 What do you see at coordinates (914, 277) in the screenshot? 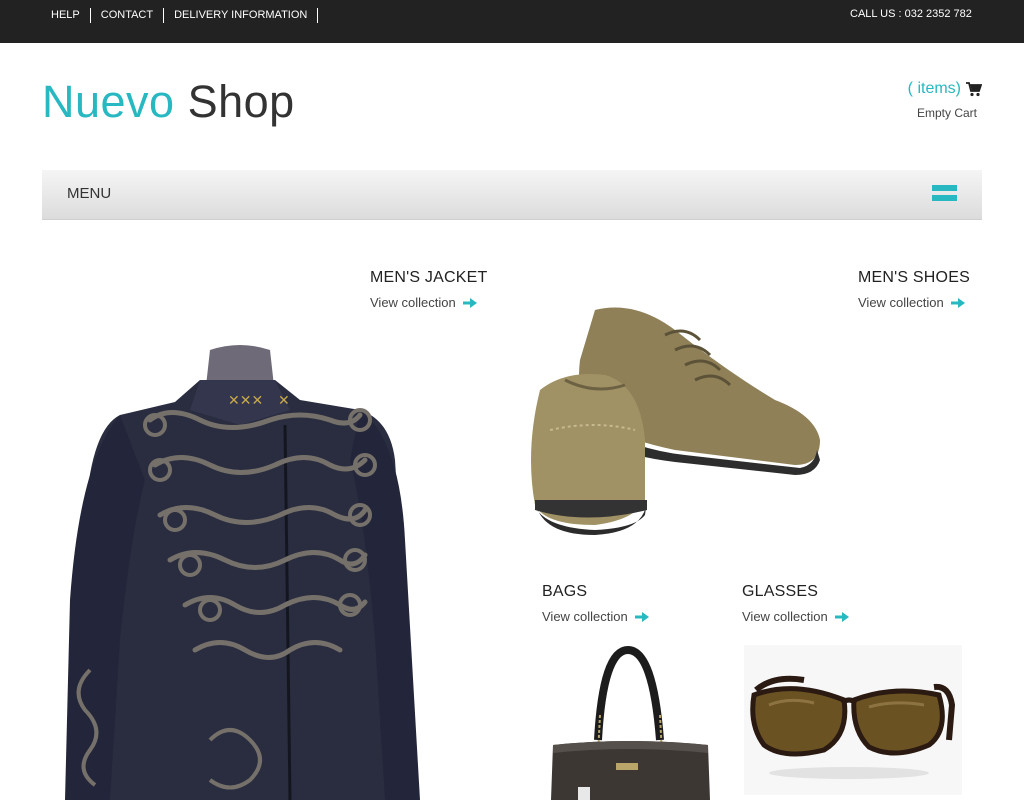
I see `mens-shoes-title: MEN'S SHOES` at bounding box center [914, 277].